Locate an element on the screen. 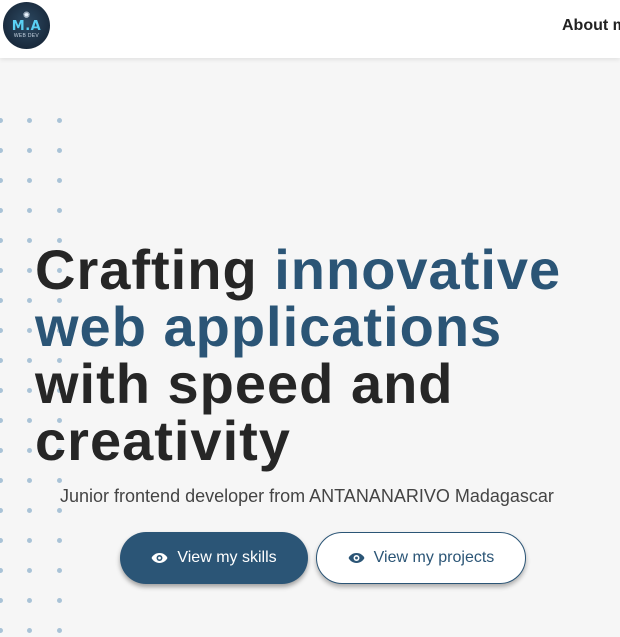 This screenshot has width=620, height=637. headline-text: creativity is located at coordinates (163, 440).